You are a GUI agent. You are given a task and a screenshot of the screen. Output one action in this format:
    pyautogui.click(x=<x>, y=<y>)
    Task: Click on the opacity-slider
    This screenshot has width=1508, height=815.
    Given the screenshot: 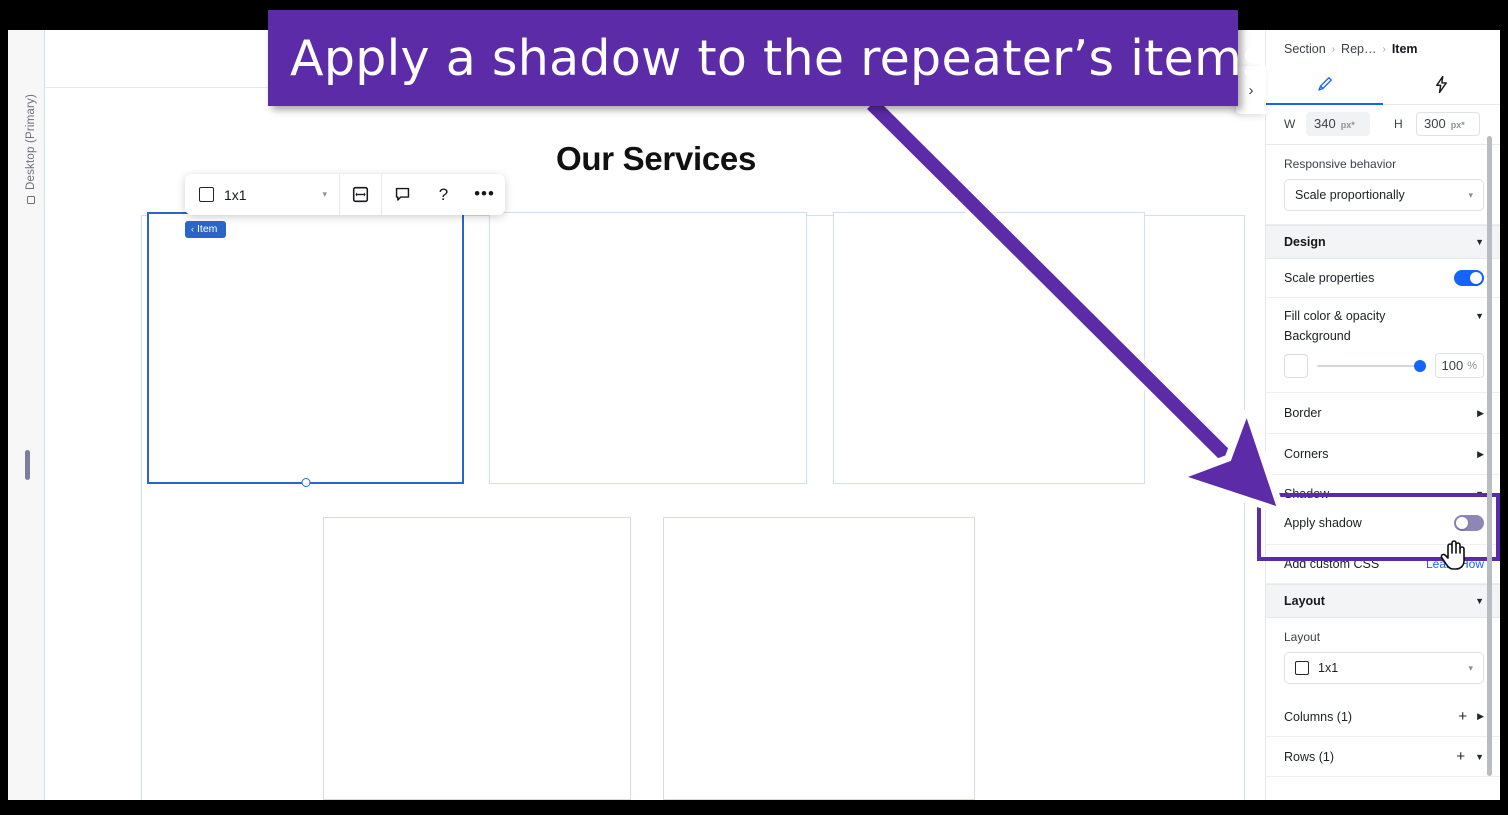 What is the action you would take?
    pyautogui.click(x=1371, y=366)
    